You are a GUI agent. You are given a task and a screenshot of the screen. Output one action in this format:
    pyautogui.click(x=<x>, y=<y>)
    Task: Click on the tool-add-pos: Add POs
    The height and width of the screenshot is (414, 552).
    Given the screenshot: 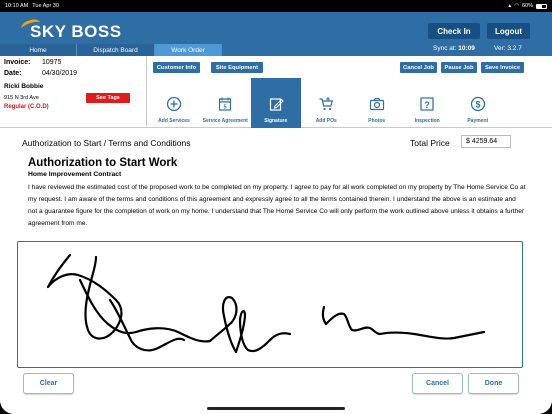 What is the action you would take?
    pyautogui.click(x=326, y=103)
    